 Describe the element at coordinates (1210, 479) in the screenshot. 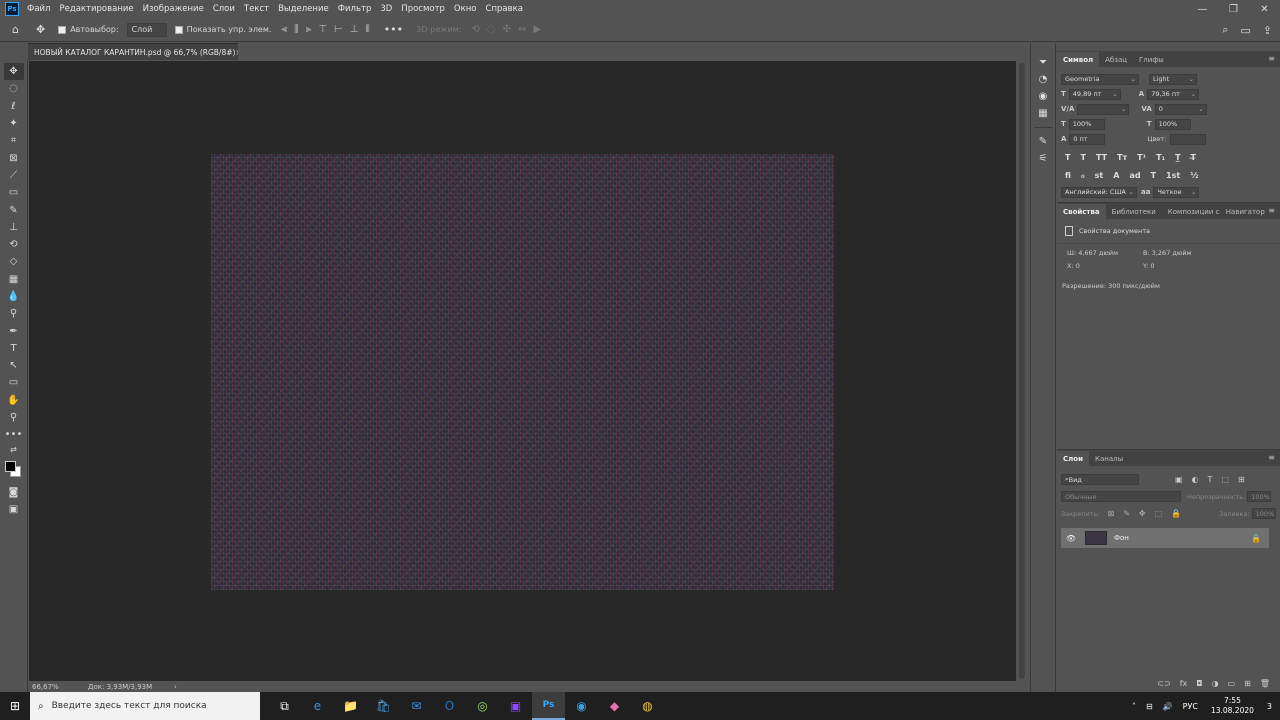

I see `filter-type-icon: T` at that location.